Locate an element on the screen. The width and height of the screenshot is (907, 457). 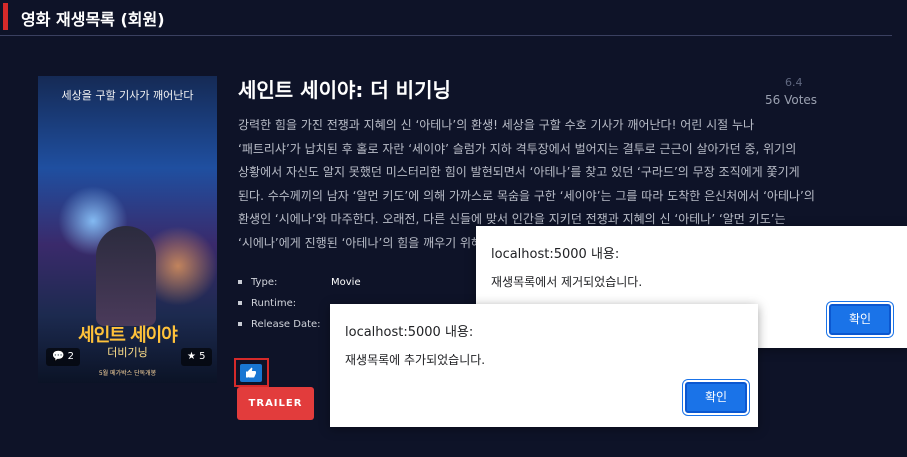
dialog-message: 재생목록에 추가되었습니다. is located at coordinates (415, 360).